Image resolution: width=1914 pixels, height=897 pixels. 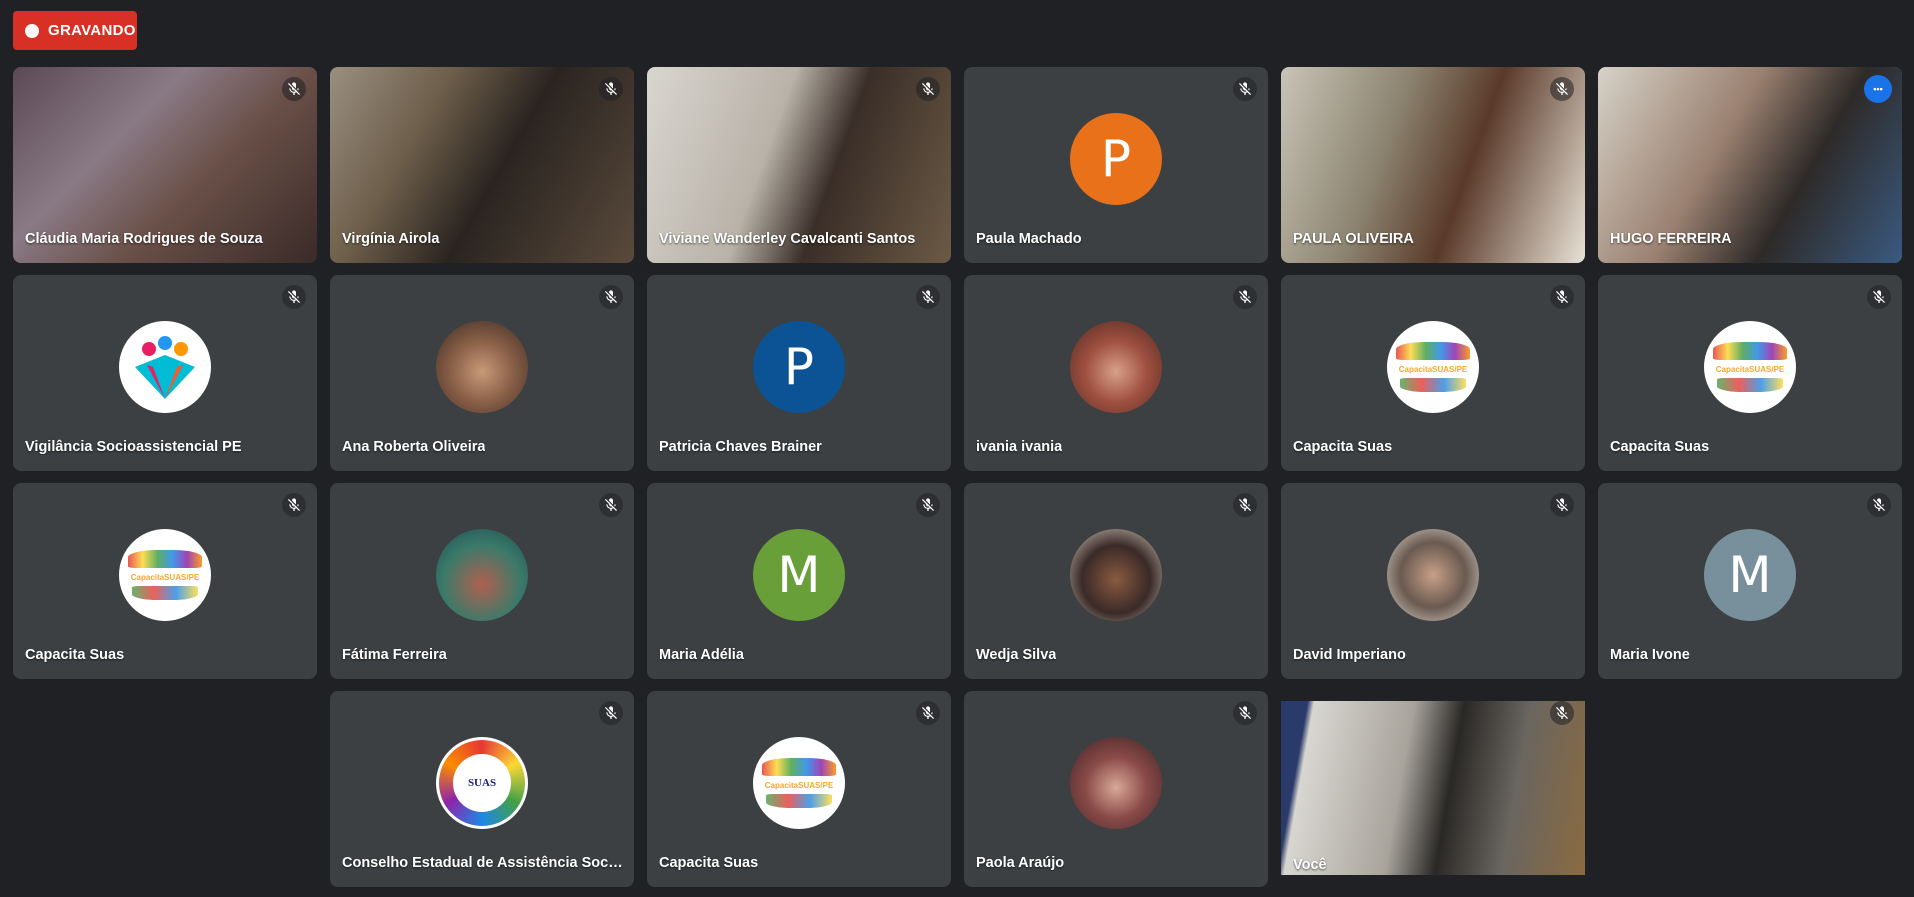 What do you see at coordinates (1433, 165) in the screenshot?
I see `participant-tile-paula-oliveira: PAULA OLIVEIRA` at bounding box center [1433, 165].